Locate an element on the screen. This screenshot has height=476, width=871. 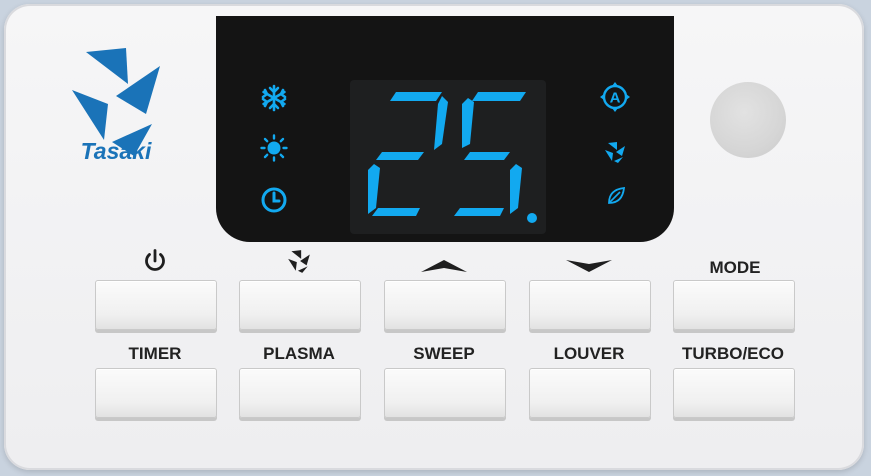
temperature-up-button is located at coordinates (445, 305).